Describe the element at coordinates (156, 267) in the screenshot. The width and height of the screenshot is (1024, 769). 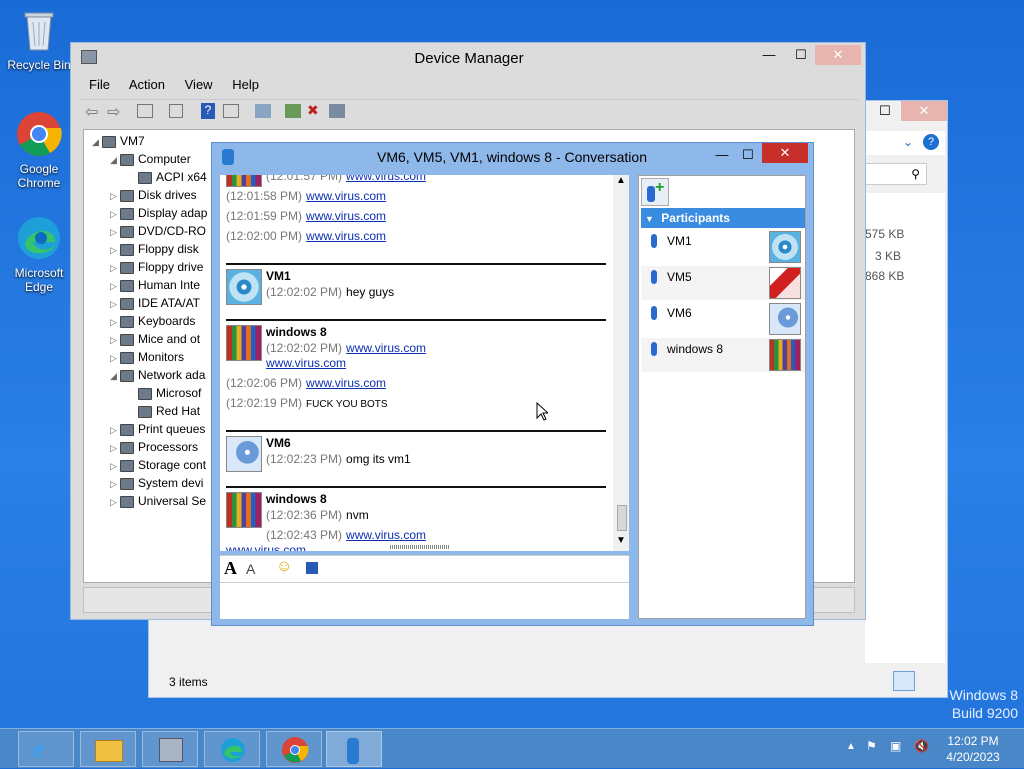
I see `tree-item: ▷ Floppy drive` at that location.